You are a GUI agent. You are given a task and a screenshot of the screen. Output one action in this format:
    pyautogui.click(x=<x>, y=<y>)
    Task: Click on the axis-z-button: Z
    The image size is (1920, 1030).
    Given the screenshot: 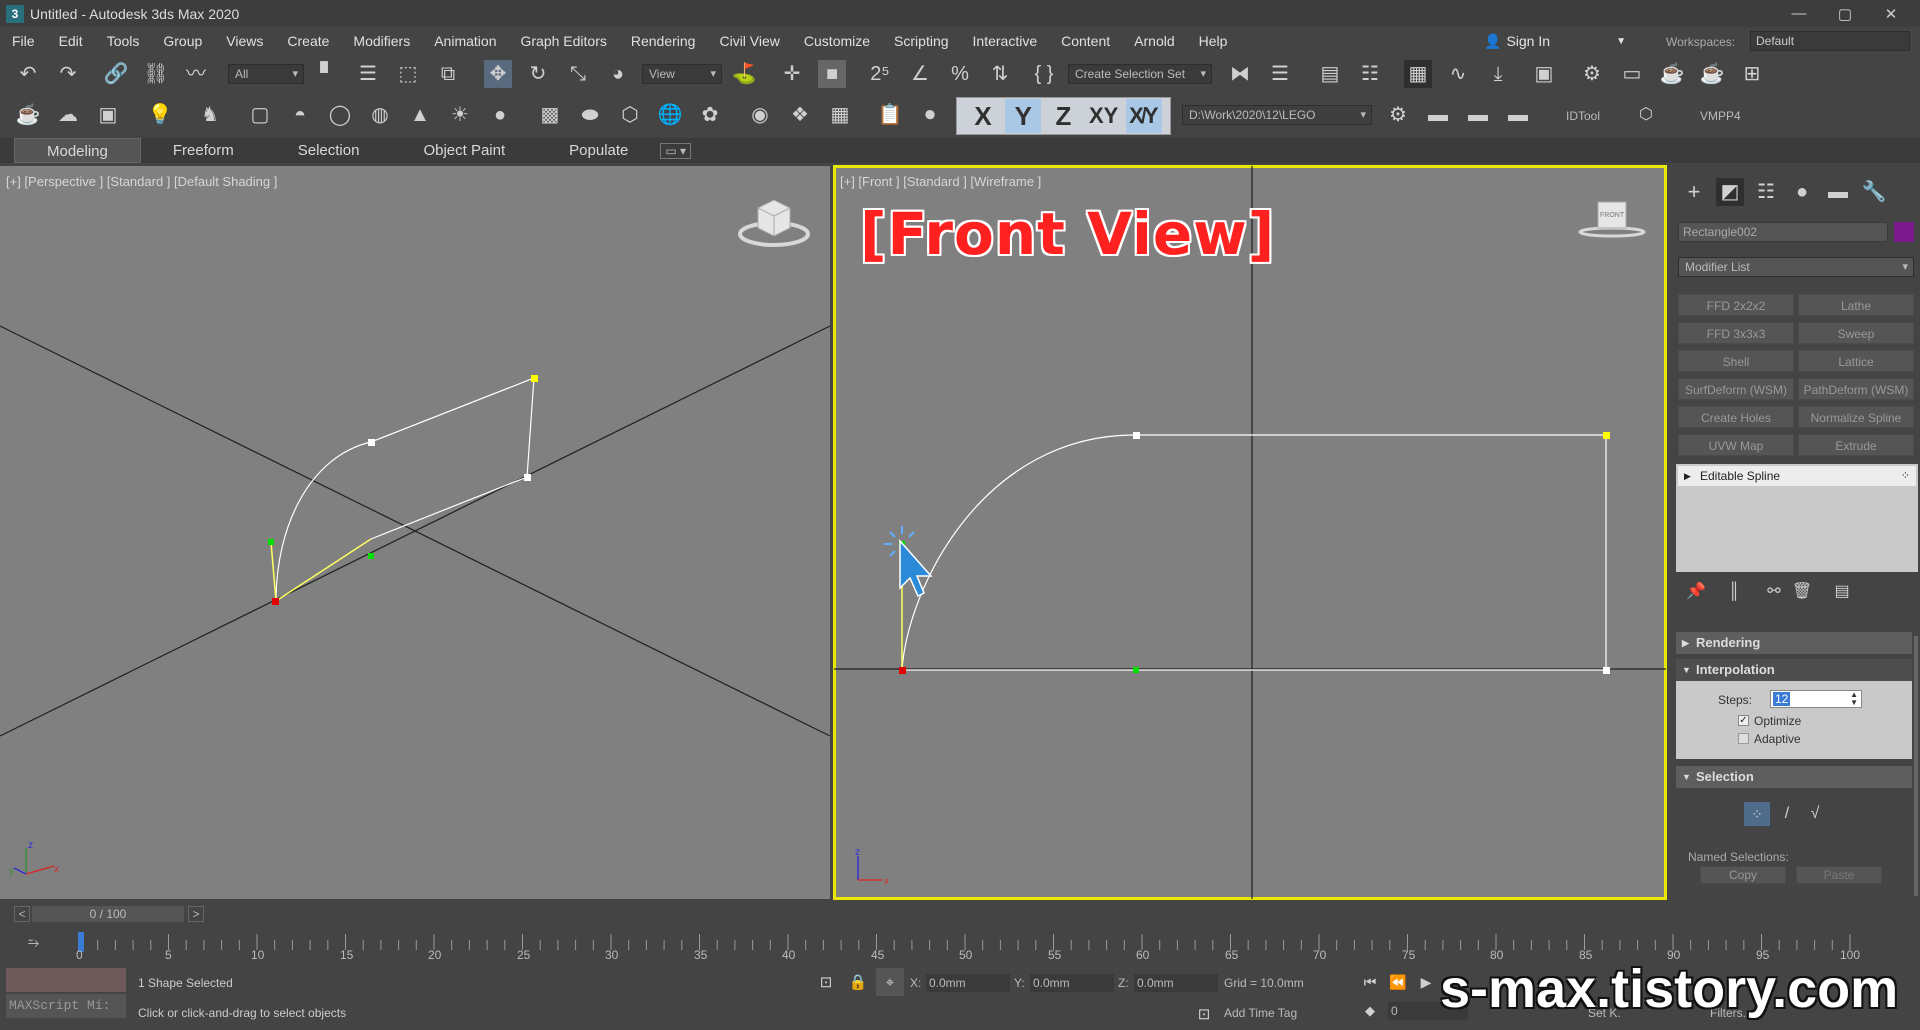 What is the action you would take?
    pyautogui.click(x=1063, y=116)
    